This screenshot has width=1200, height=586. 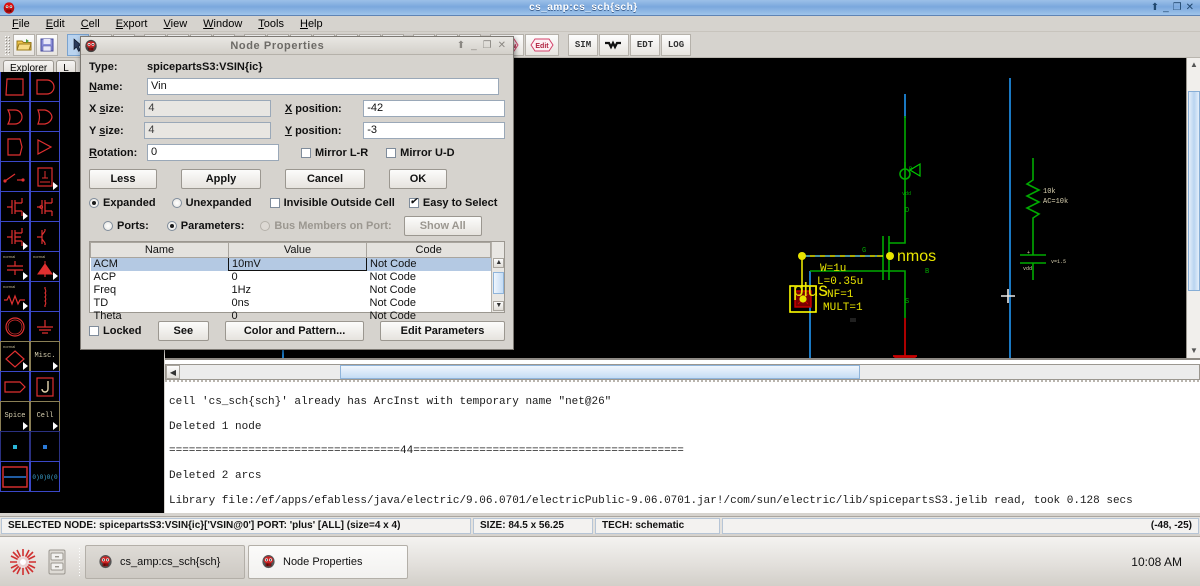 I want to click on cancel-button: Cancel, so click(x=325, y=179).